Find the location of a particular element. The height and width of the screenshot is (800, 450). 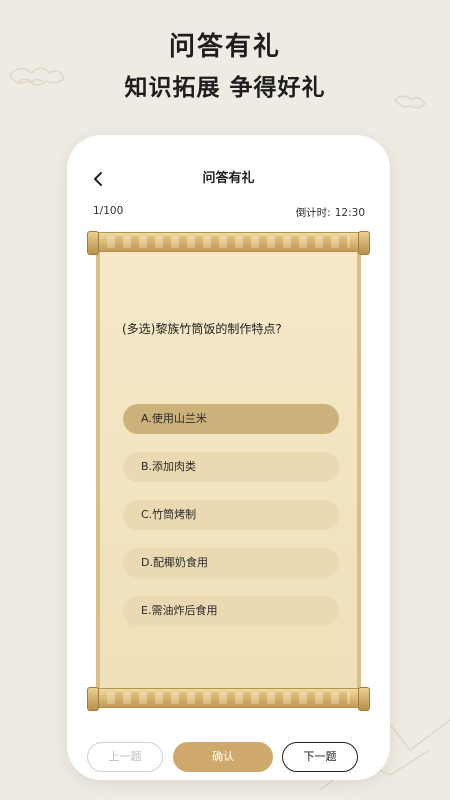

option-c: C.竹筒烤制 is located at coordinates (231, 515).